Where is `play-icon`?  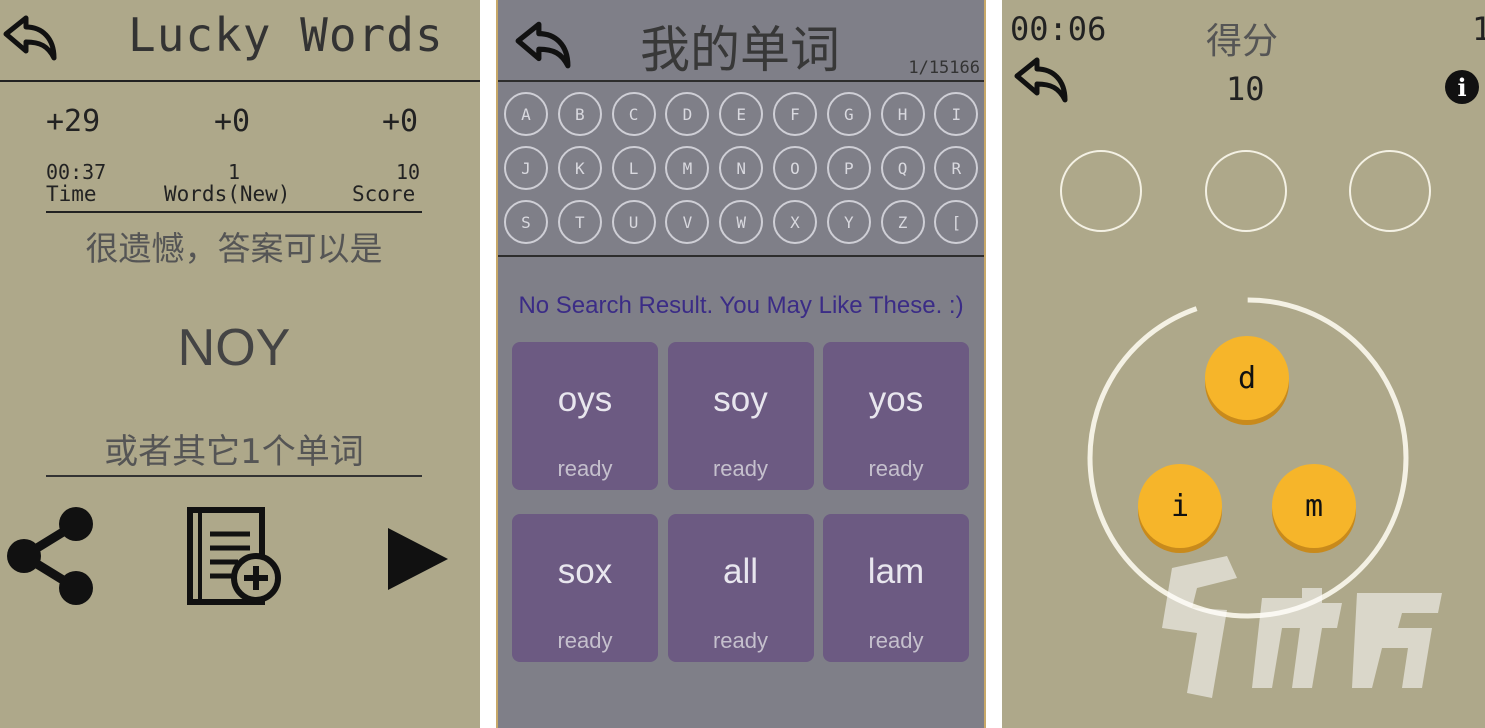 play-icon is located at coordinates (418, 559).